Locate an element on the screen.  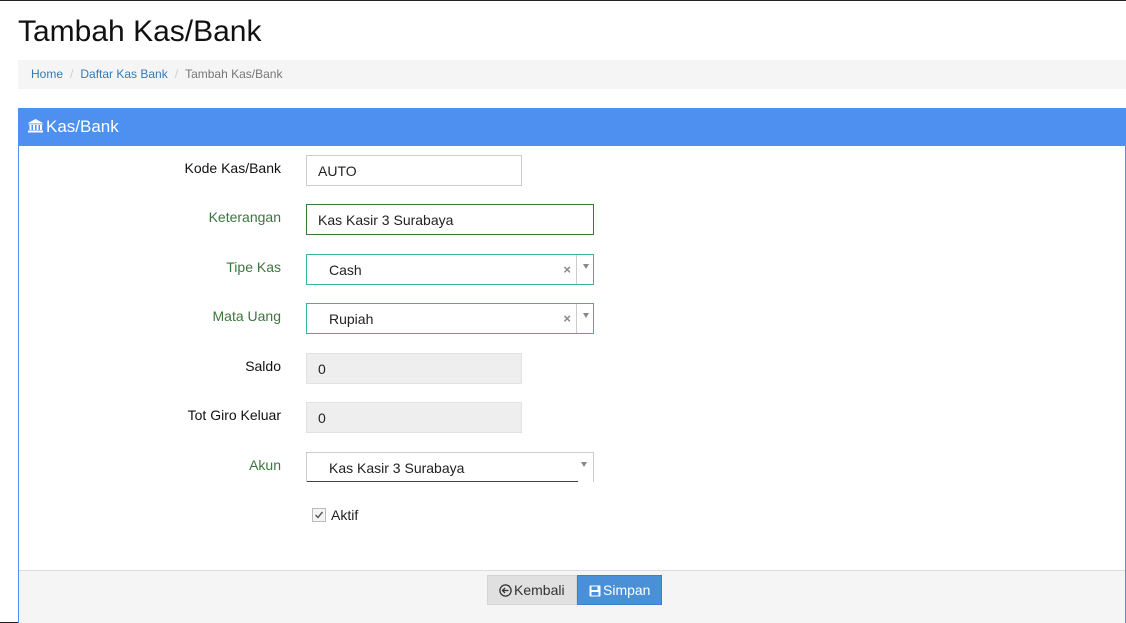
panel-heading: Kas/Bank is located at coordinates (572, 127).